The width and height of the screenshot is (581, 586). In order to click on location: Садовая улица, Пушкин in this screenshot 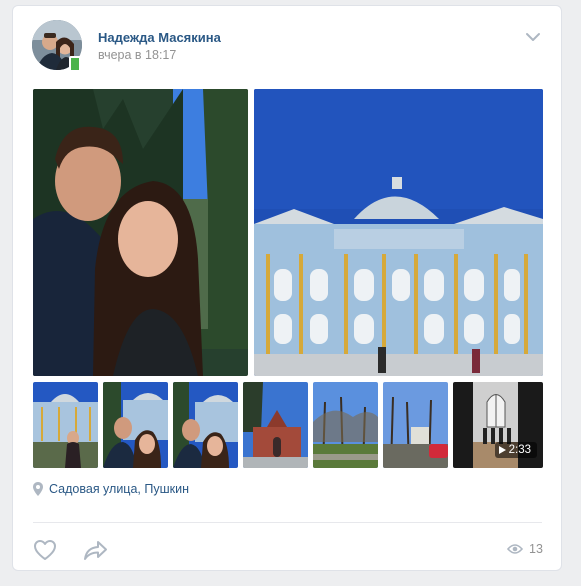, I will do `click(111, 489)`.